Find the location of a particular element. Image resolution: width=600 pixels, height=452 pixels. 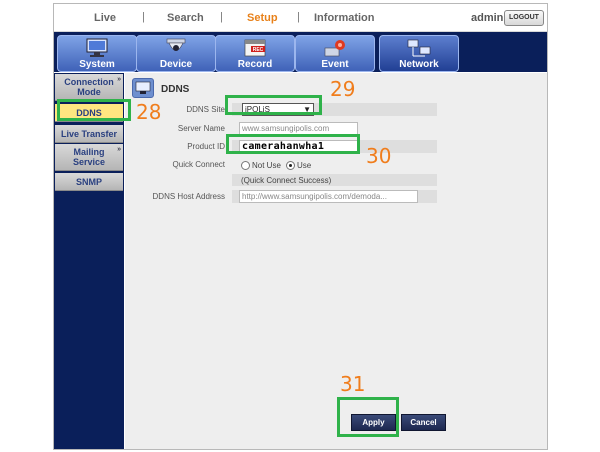

ddns-section-icon is located at coordinates (143, 88).